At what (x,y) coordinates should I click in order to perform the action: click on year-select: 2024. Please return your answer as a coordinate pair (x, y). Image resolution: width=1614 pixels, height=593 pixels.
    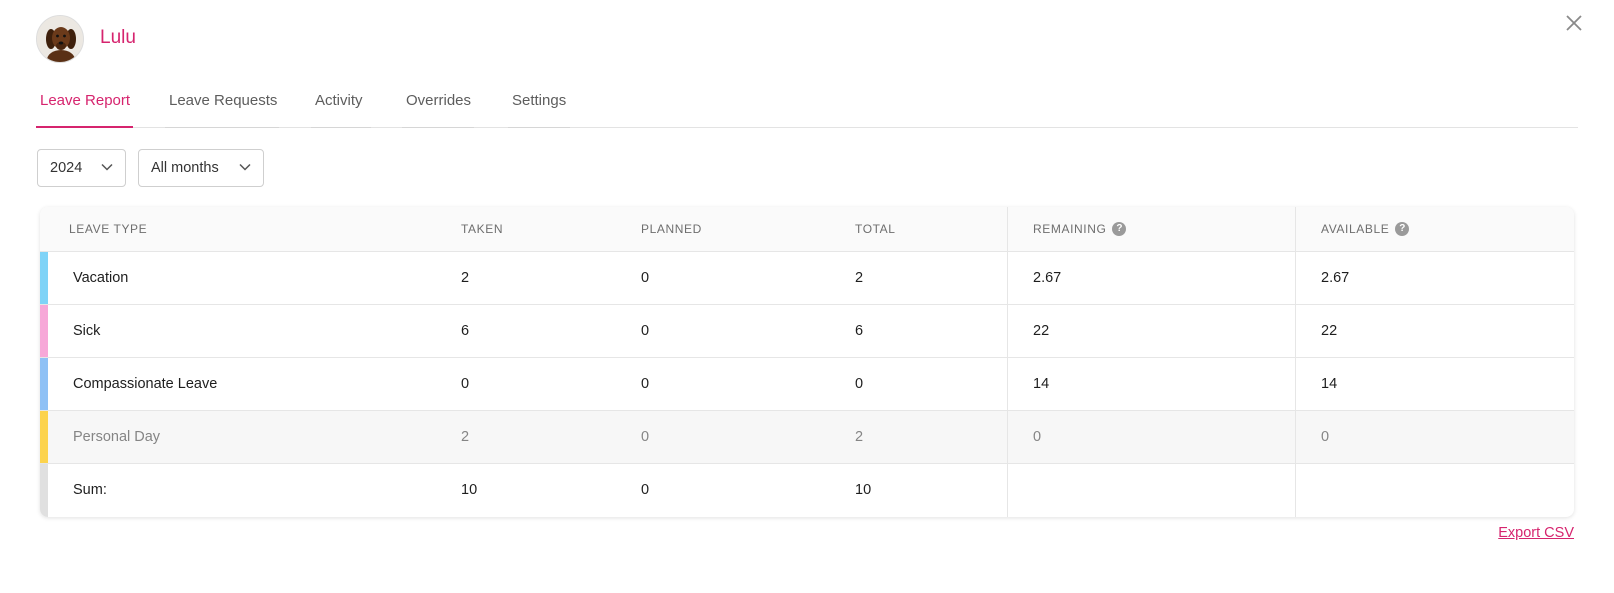
    Looking at the image, I should click on (81, 168).